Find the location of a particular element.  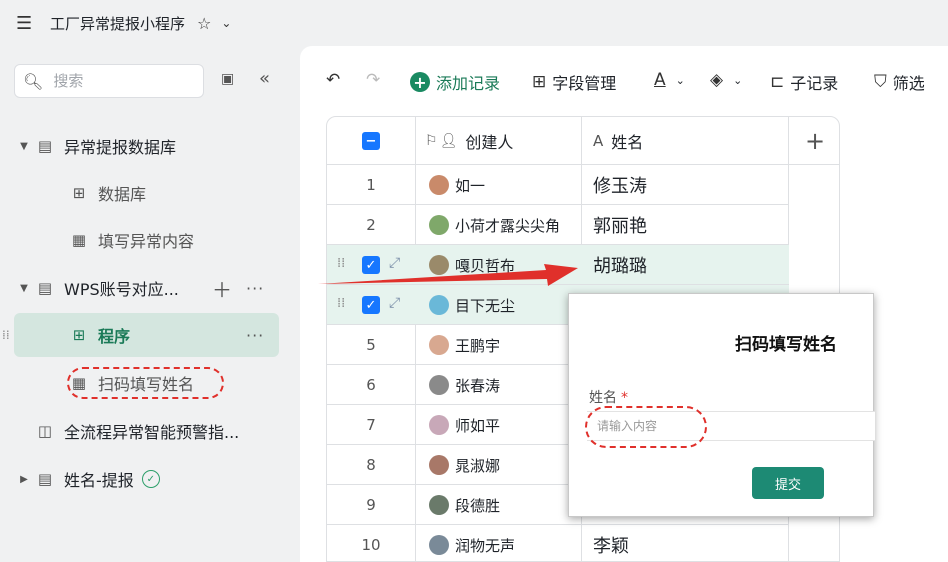

annotation-arrow is located at coordinates (448, 275).